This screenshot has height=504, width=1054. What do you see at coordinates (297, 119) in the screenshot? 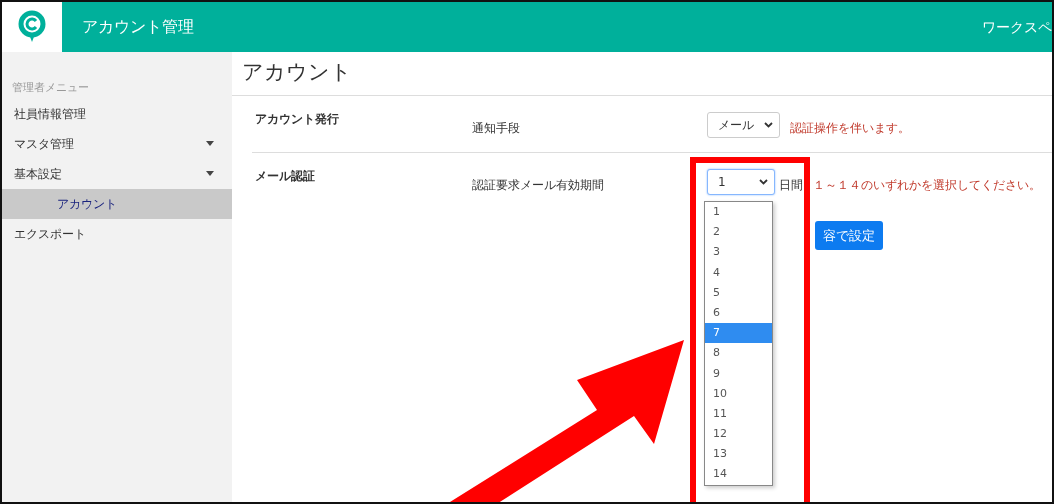
I see `section-heading: アカウント発行` at bounding box center [297, 119].